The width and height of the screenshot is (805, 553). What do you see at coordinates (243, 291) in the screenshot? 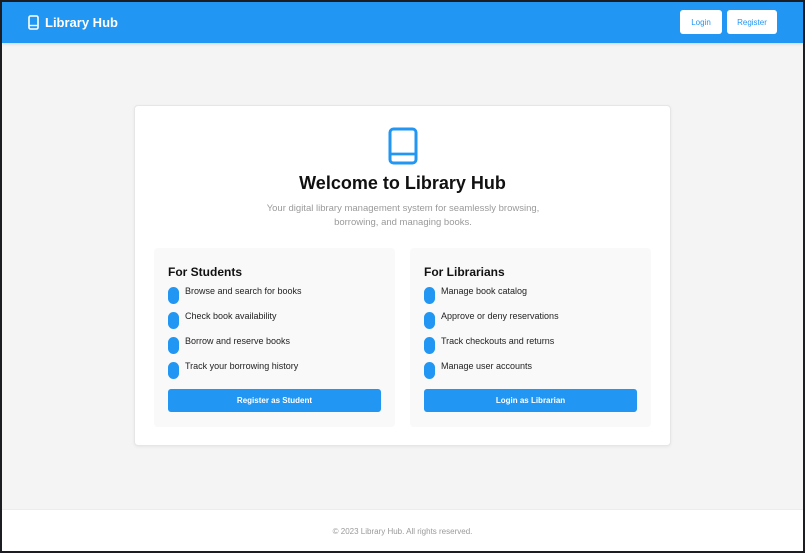
I see `list-item-text: Browse and search for books` at bounding box center [243, 291].